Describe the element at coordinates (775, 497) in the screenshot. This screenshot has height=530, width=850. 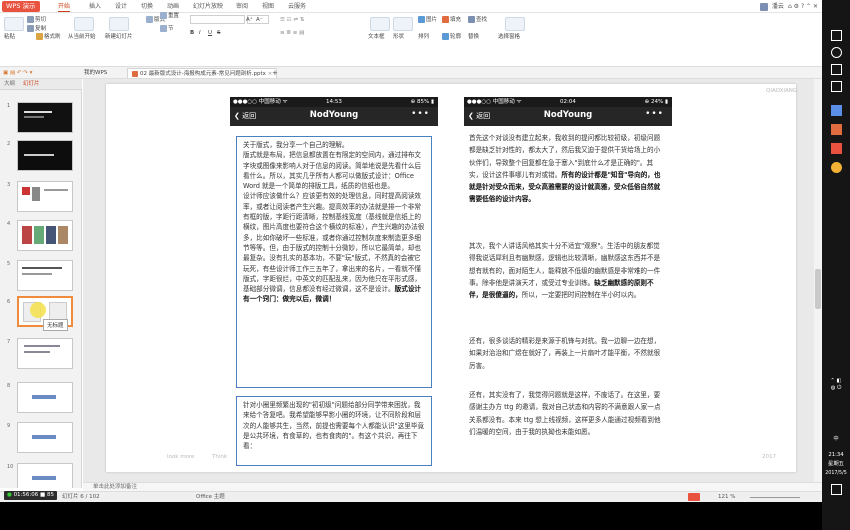
I see `zoom-slider` at that location.